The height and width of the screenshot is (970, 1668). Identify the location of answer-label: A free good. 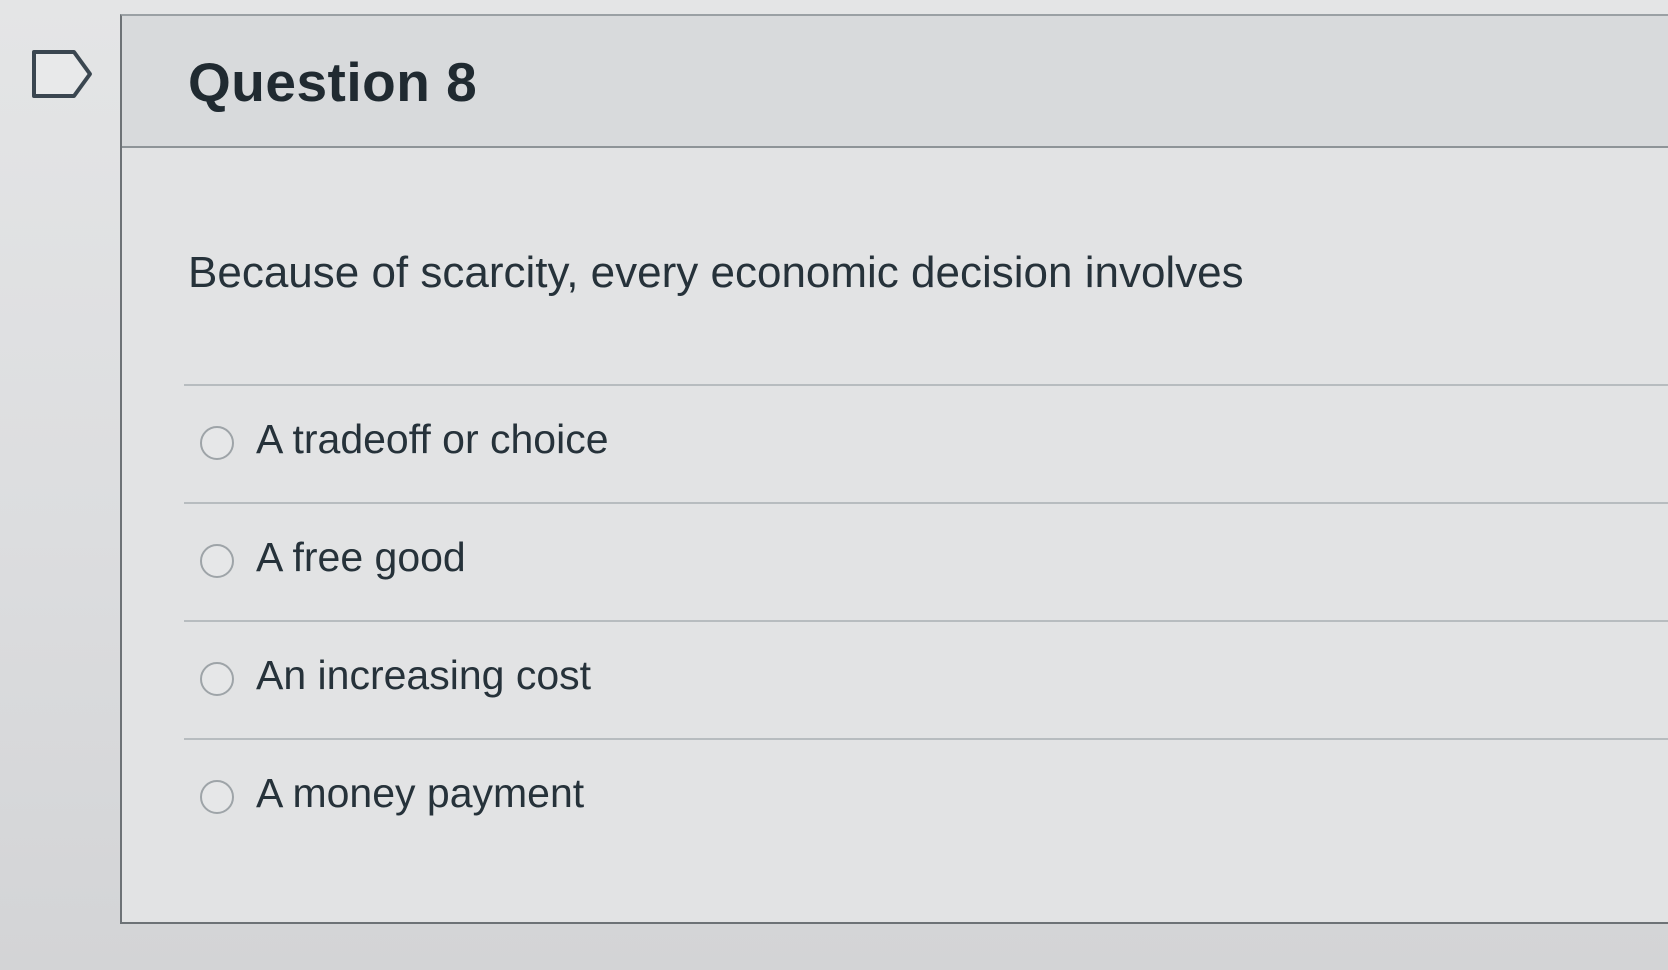
(361, 557).